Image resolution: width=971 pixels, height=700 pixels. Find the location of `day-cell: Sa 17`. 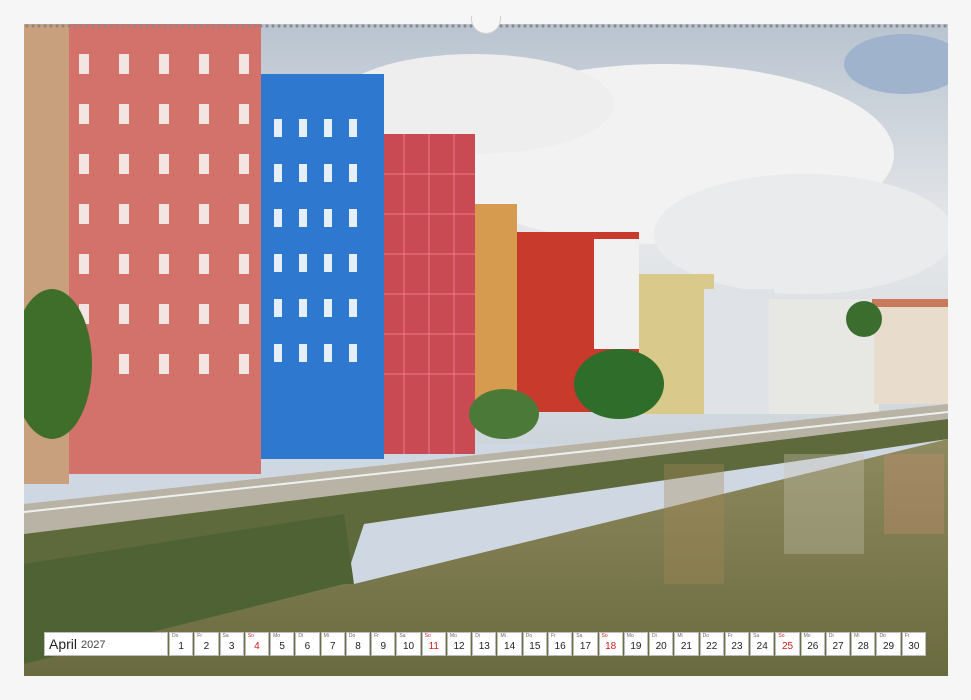

day-cell: Sa 17 is located at coordinates (585, 644).